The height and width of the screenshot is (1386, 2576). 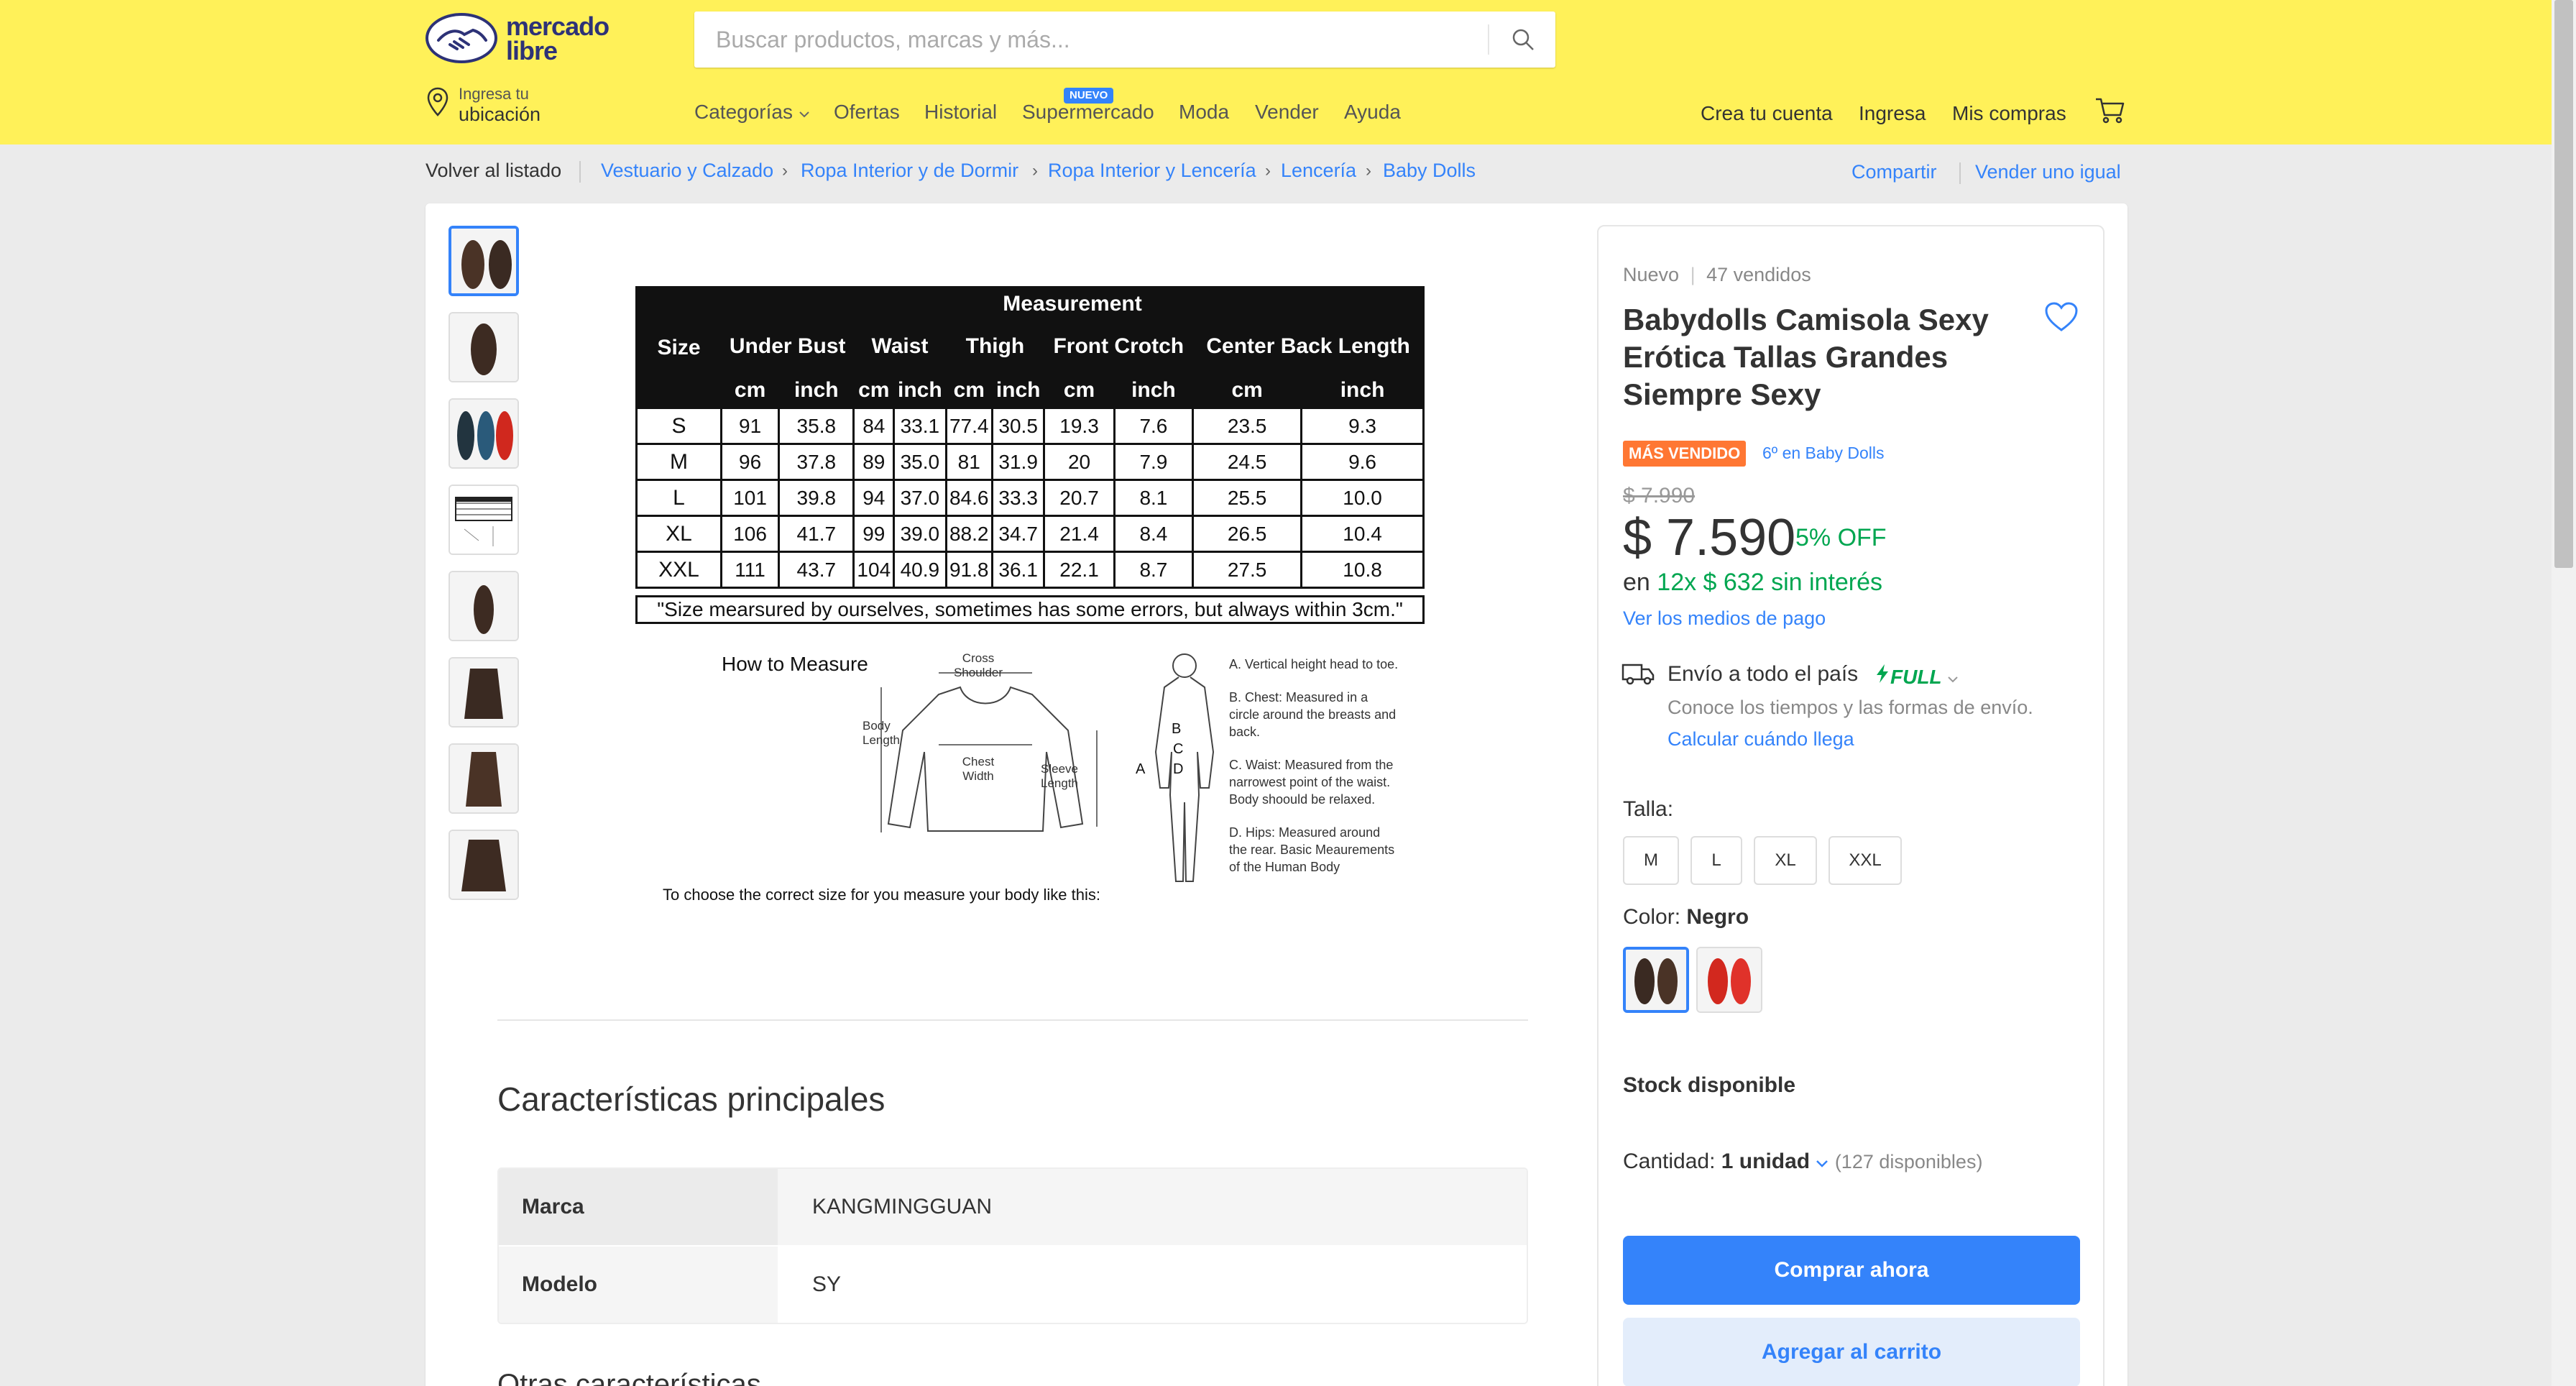 What do you see at coordinates (968, 498) in the screenshot?
I see `measurement-cell: 84.6` at bounding box center [968, 498].